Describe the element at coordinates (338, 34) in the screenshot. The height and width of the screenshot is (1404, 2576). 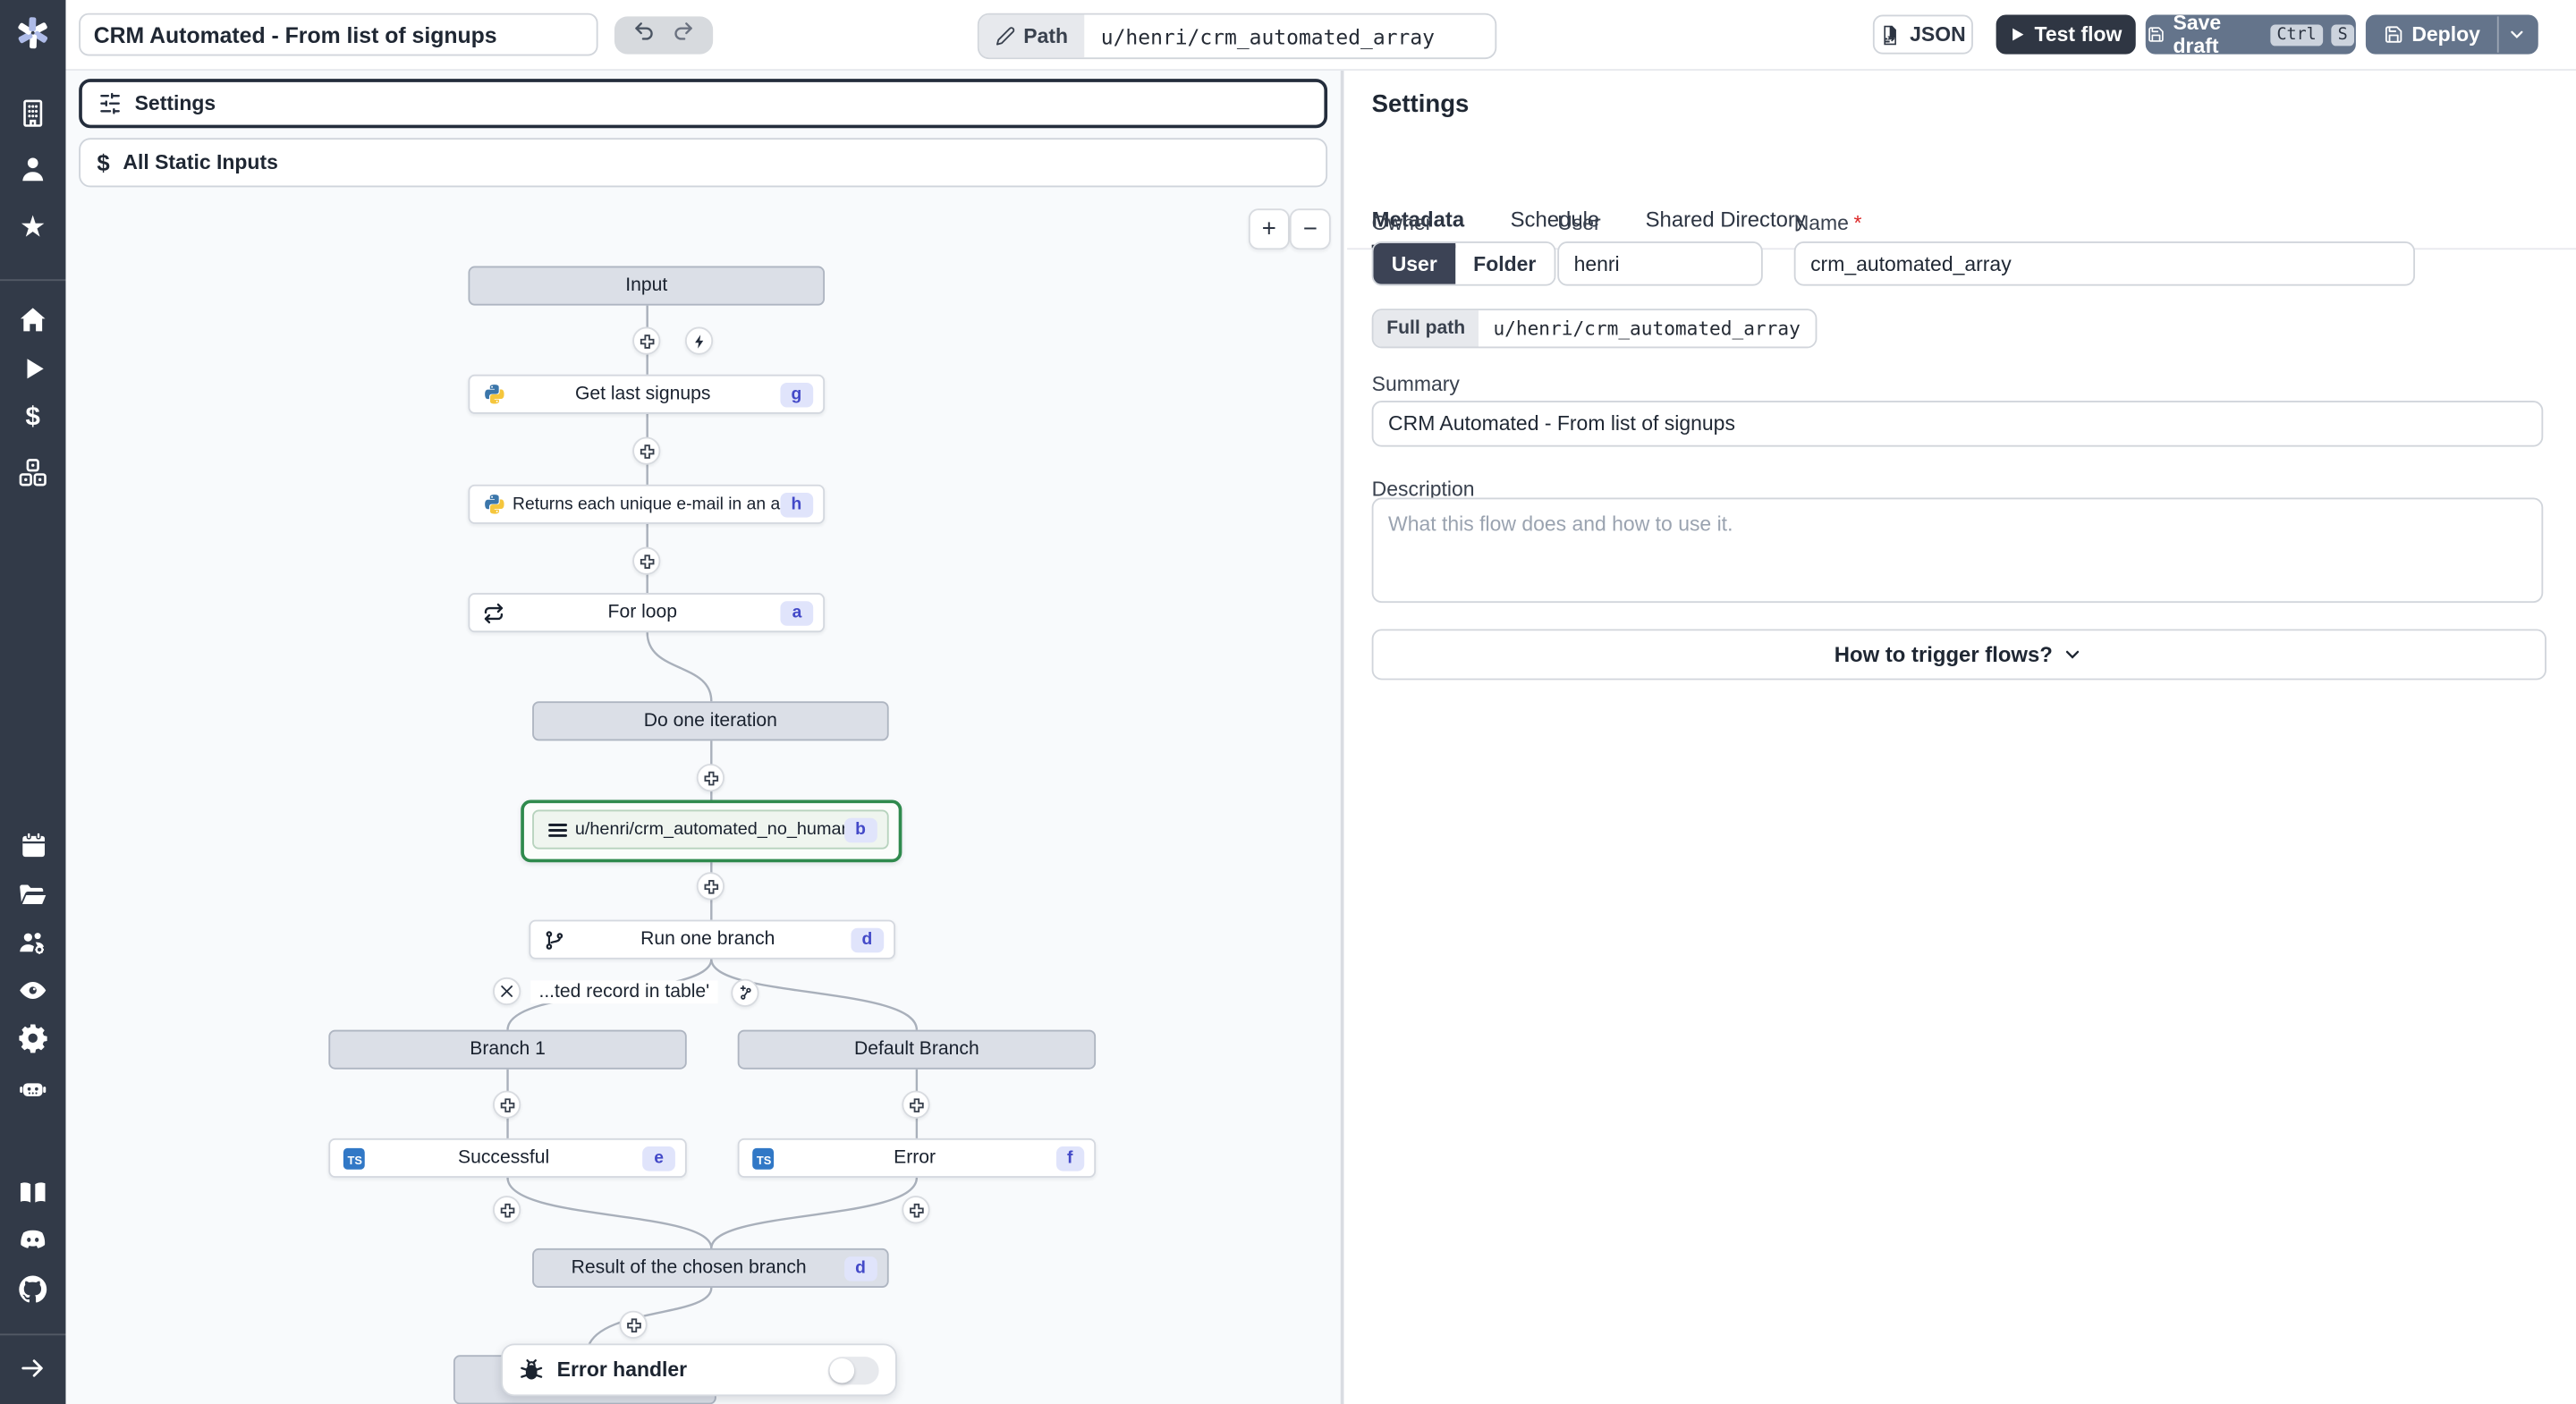
I see `flow-title-input` at that location.